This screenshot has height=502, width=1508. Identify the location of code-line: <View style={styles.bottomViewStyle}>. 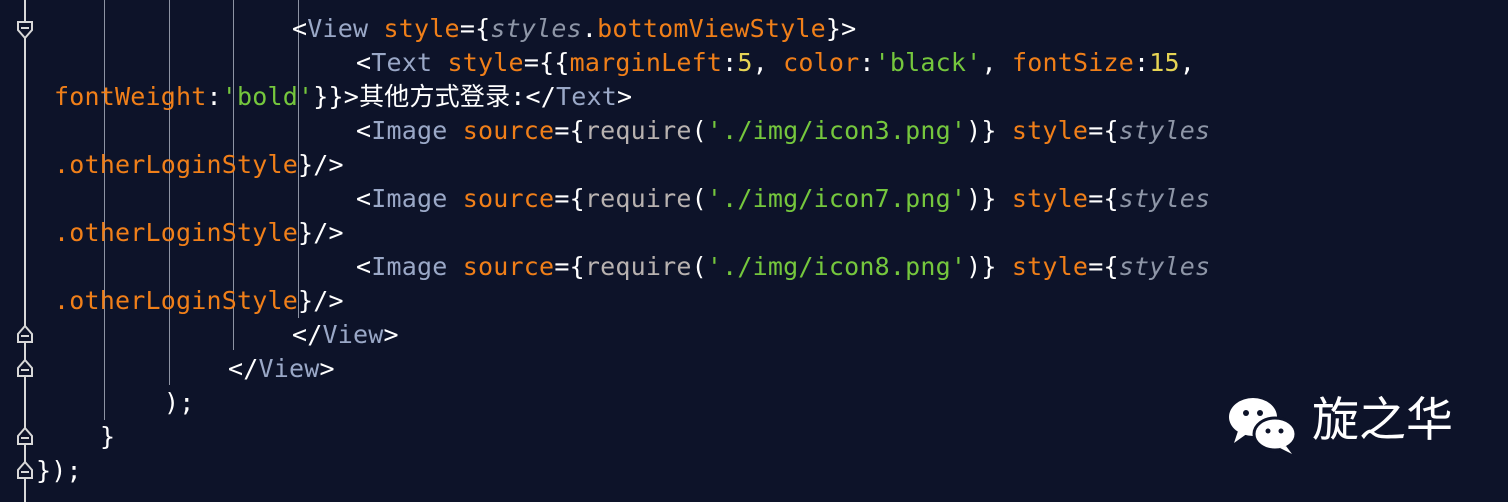
(574, 28).